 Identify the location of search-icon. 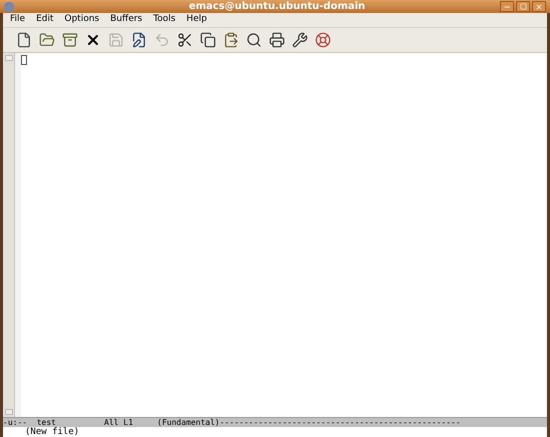
(254, 40).